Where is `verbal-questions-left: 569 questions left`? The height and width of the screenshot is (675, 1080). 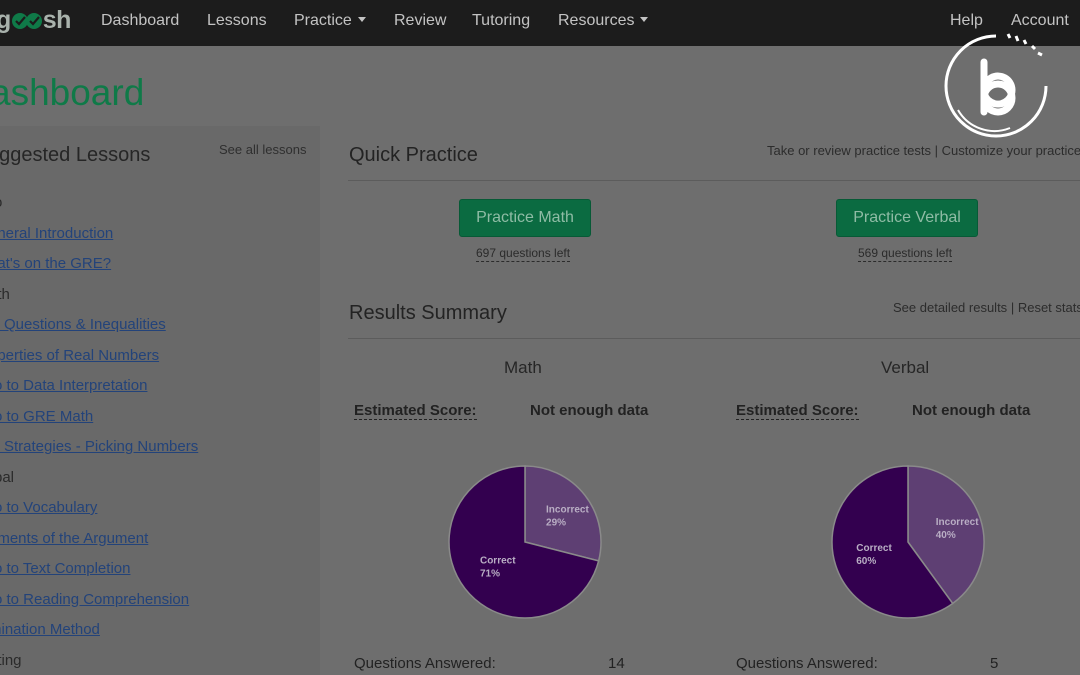
verbal-questions-left: 569 questions left is located at coordinates (905, 254).